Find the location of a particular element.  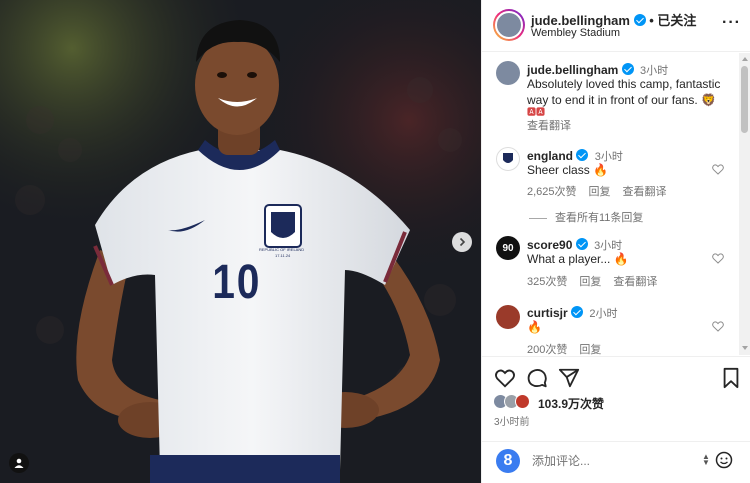

stepper-arrows-icon: ▲ ▼ is located at coordinates (706, 460).